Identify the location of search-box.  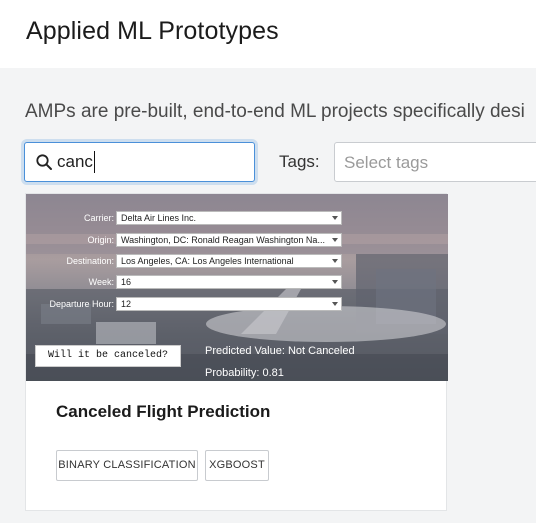
(139, 162).